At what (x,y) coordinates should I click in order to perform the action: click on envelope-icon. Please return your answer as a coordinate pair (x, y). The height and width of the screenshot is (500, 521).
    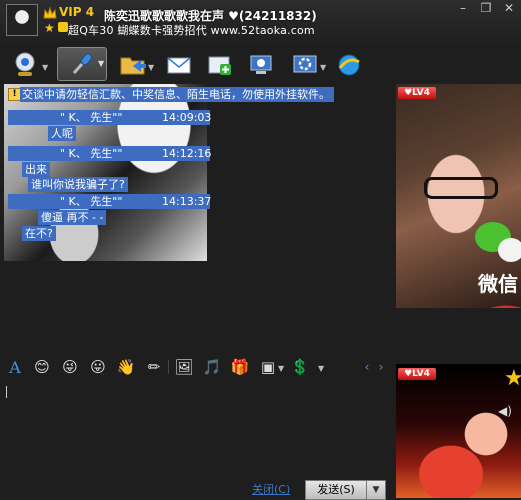
    Looking at the image, I should click on (179, 65).